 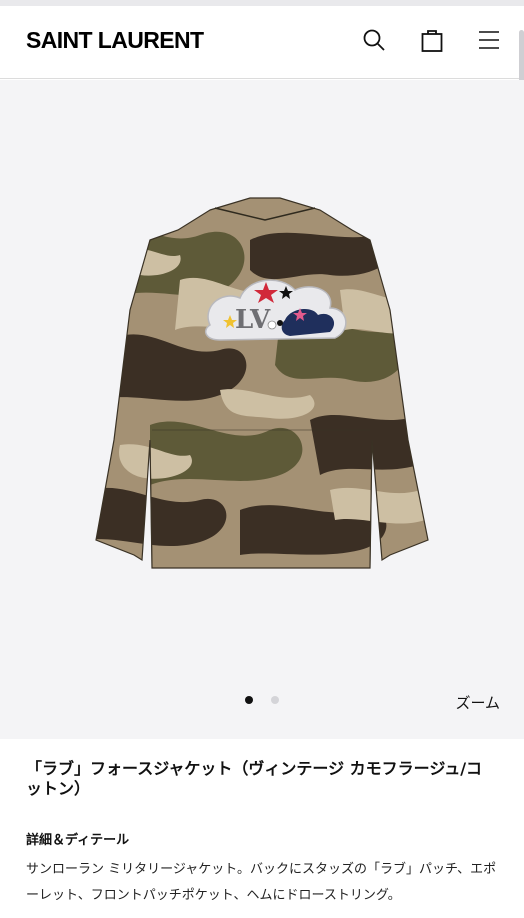 What do you see at coordinates (477, 702) in the screenshot?
I see `zoom-button: ズーム` at bounding box center [477, 702].